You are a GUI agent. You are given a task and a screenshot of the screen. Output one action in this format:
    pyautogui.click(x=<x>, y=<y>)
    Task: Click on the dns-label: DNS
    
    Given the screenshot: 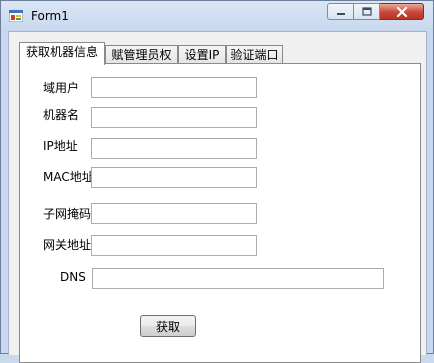 What is the action you would take?
    pyautogui.click(x=73, y=277)
    